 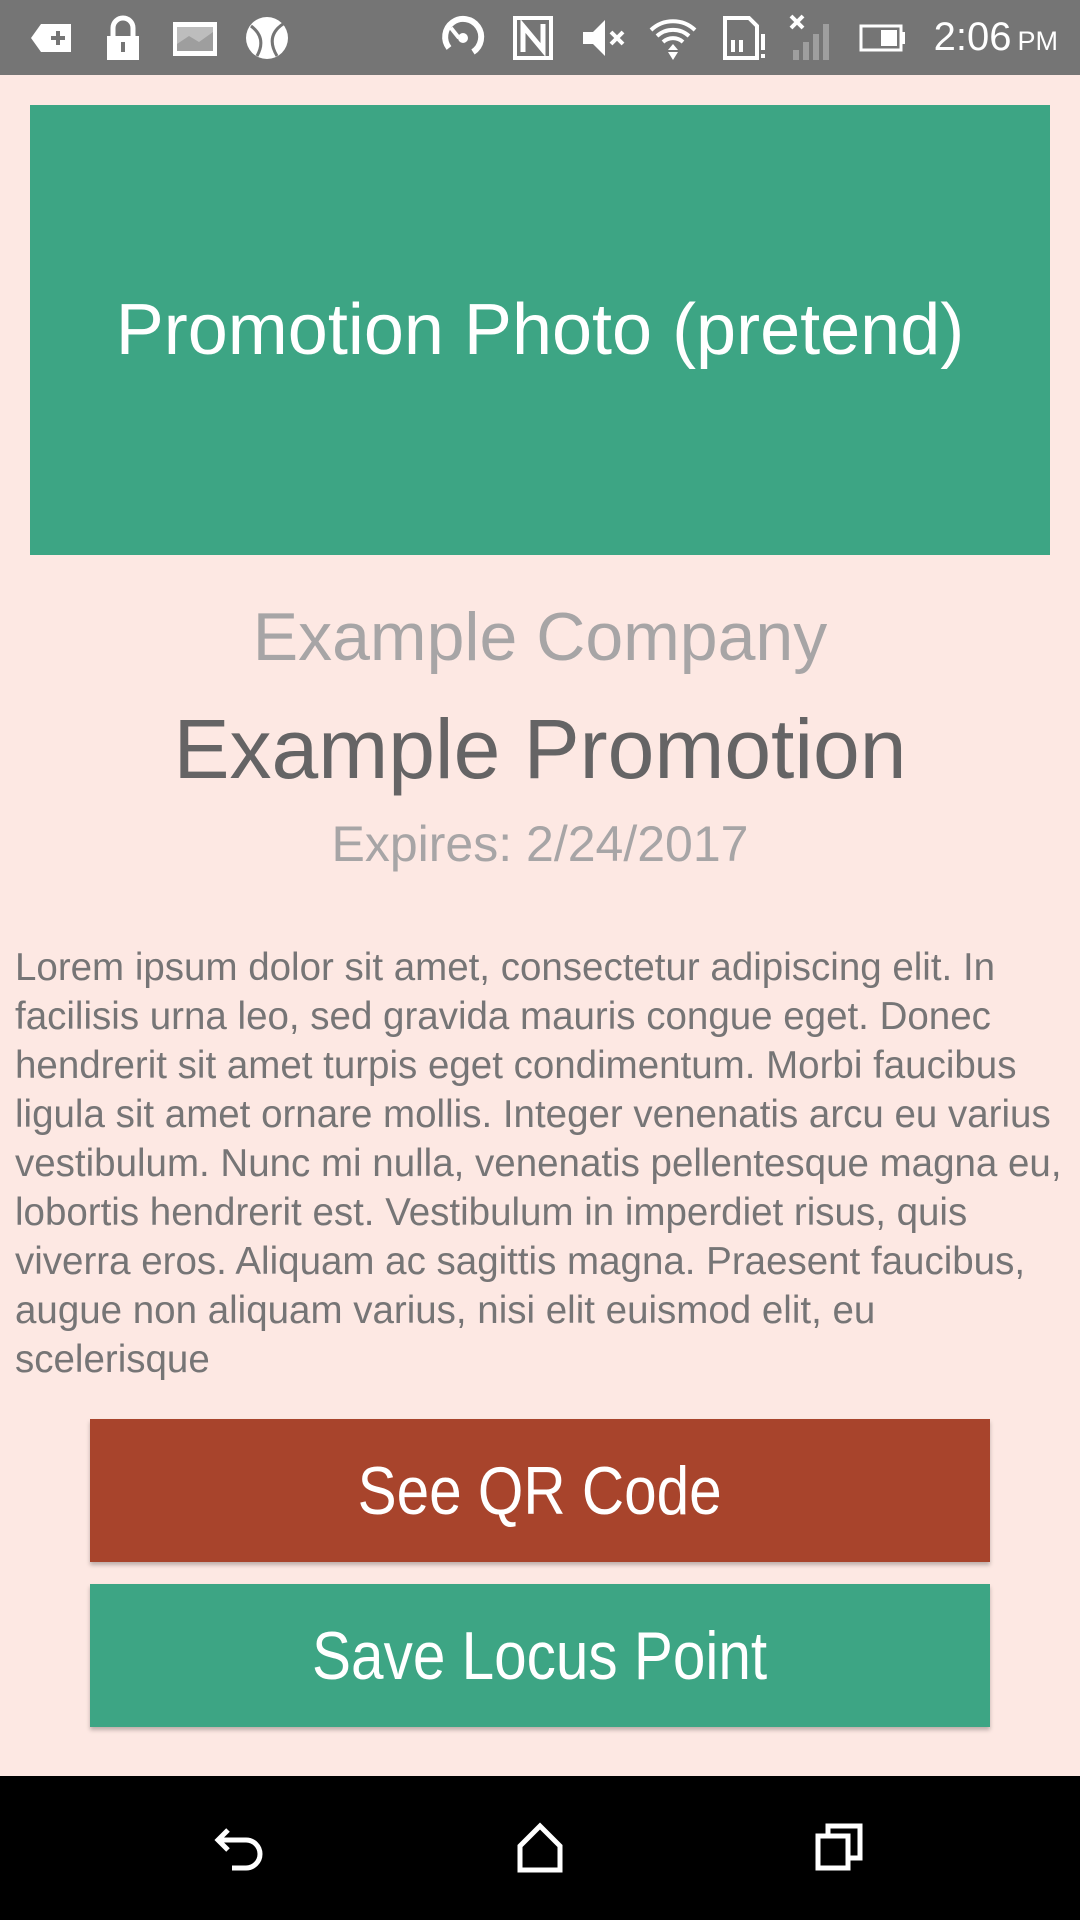 I want to click on save-locus-point-button: Save Locus Point, so click(x=540, y=1655).